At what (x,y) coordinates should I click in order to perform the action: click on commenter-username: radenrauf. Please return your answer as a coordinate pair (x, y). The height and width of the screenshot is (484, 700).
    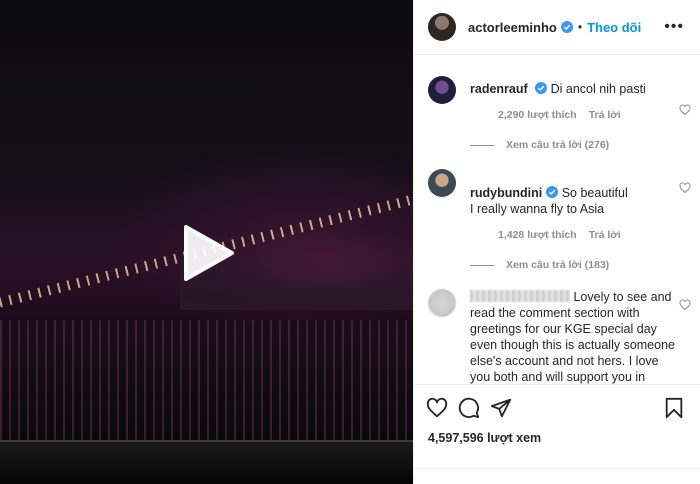
    Looking at the image, I should click on (499, 89).